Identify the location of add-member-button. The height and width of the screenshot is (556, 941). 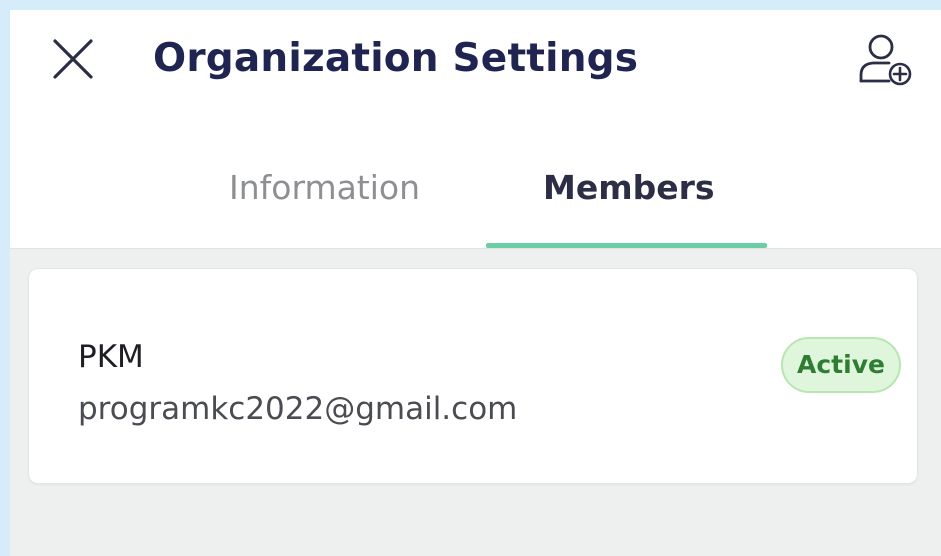
(884, 59).